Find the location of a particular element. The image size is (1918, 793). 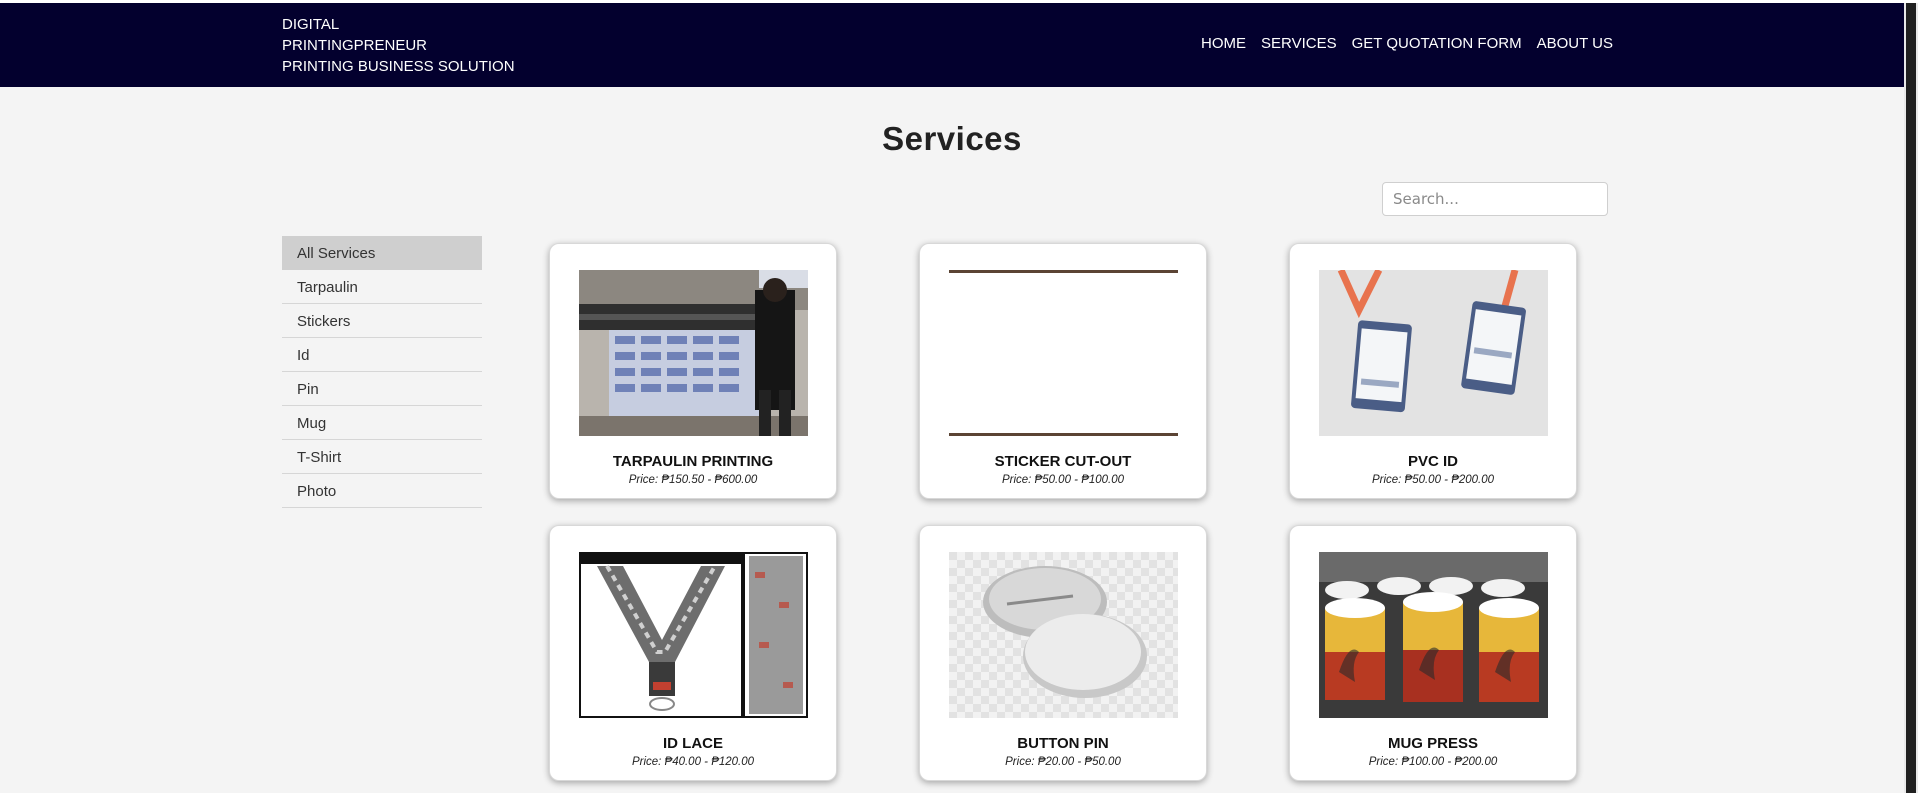

page-scrollbar is located at coordinates (1911, 398).